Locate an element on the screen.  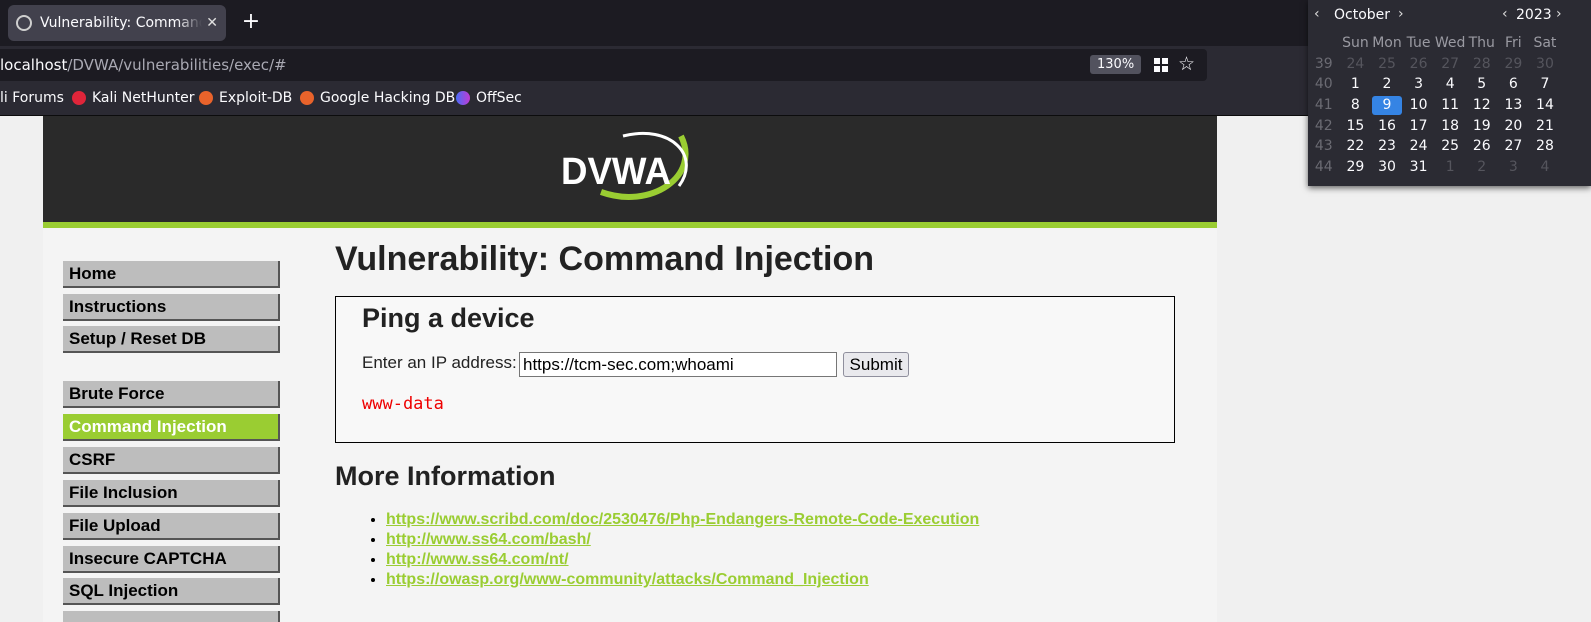
calendar-day: 15 is located at coordinates (1356, 125).